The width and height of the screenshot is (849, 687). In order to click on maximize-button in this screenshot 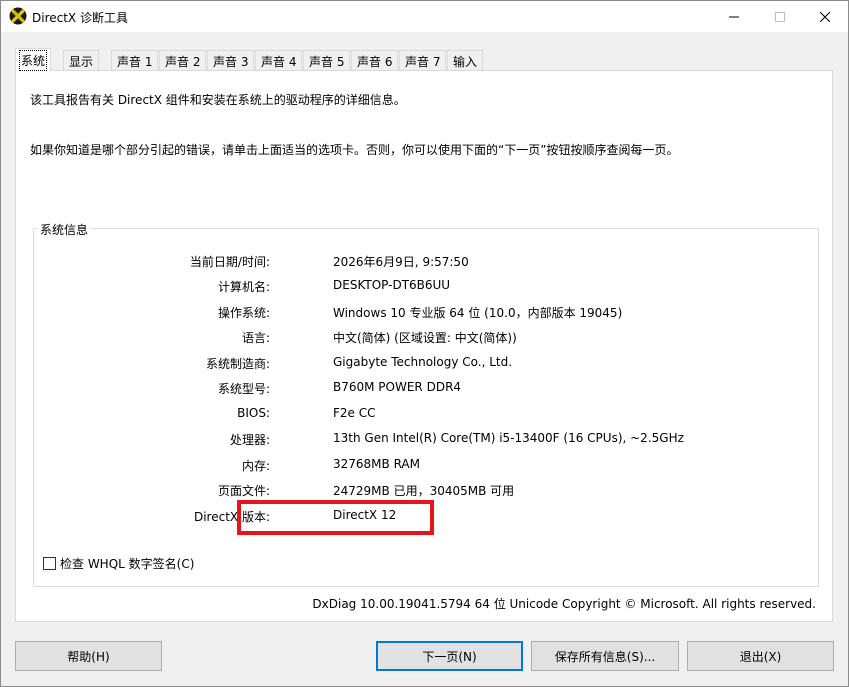, I will do `click(780, 16)`.